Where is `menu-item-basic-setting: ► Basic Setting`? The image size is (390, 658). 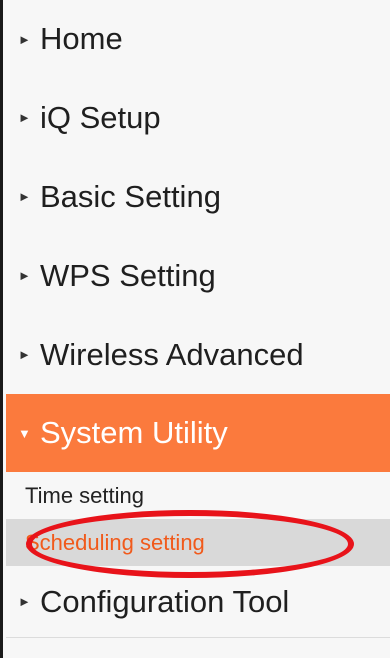
menu-item-basic-setting: ► Basic Setting is located at coordinates (198, 197).